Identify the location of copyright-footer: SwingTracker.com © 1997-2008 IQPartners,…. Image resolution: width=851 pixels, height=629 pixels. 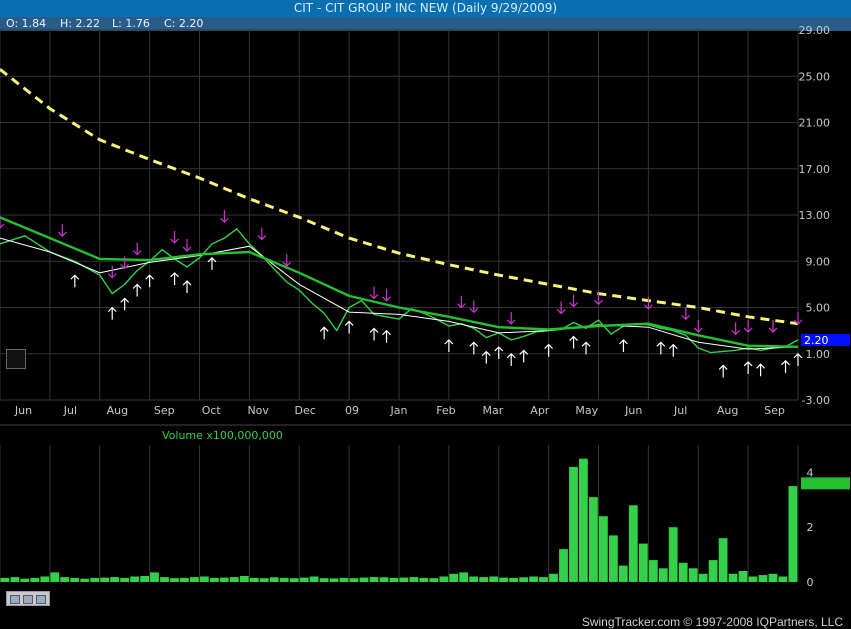
(712, 622).